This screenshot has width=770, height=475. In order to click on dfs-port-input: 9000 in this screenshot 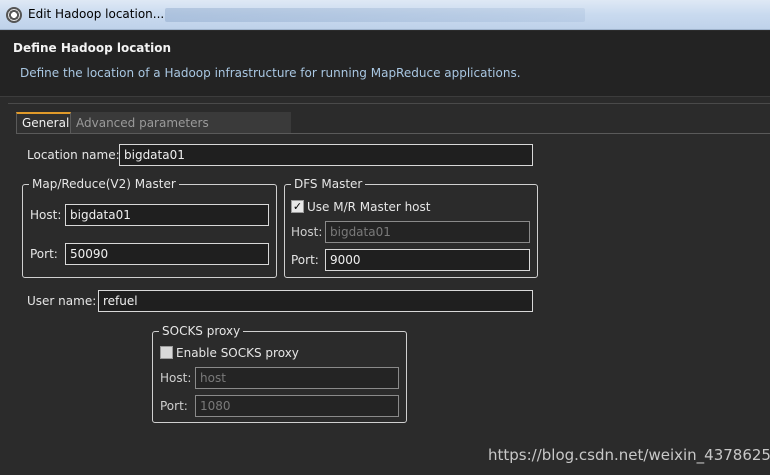, I will do `click(427, 260)`.